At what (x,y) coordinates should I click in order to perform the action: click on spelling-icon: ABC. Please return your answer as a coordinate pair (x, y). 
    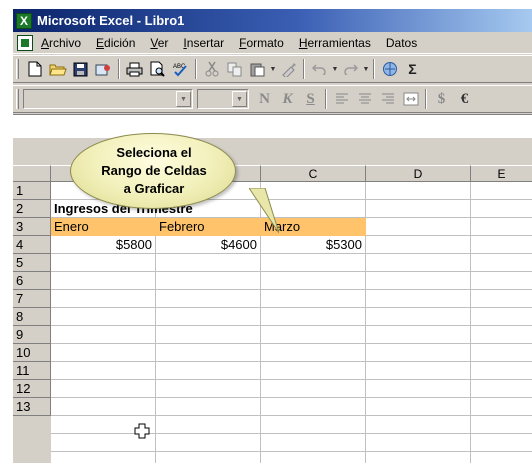
    Looking at the image, I should click on (180, 69).